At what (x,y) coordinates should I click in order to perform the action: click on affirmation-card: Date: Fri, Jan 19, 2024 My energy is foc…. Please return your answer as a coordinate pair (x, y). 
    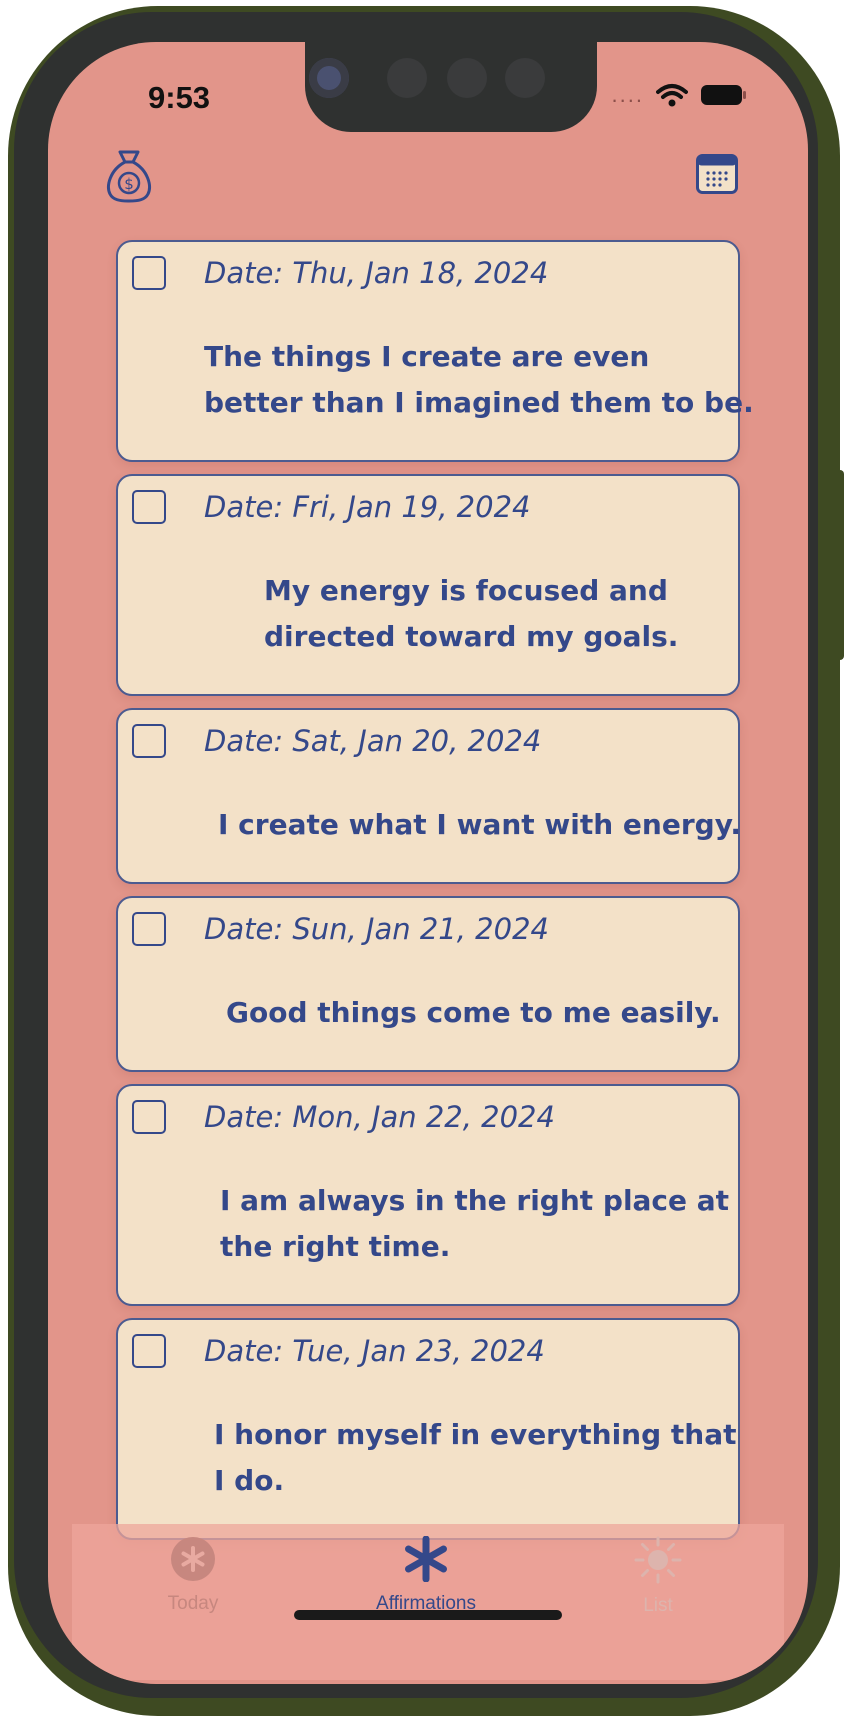
    Looking at the image, I should click on (428, 585).